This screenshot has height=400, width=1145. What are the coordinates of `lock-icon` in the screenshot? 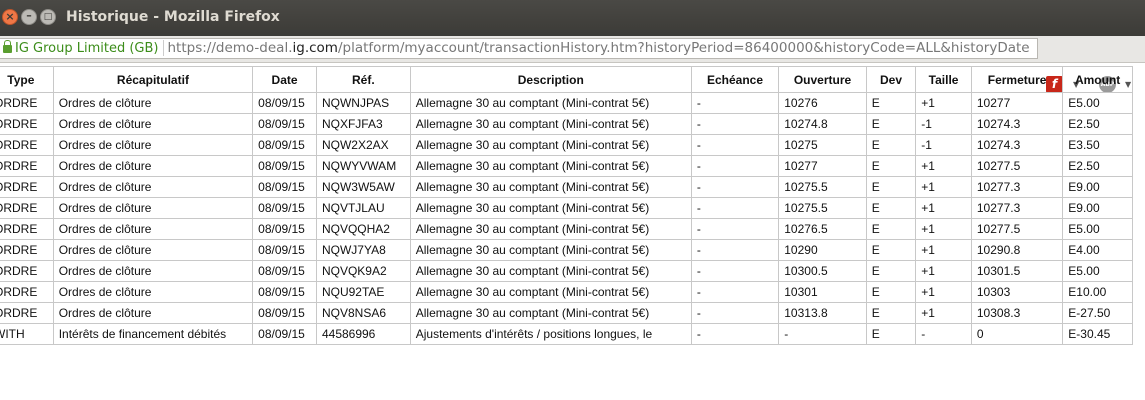 It's located at (7, 46).